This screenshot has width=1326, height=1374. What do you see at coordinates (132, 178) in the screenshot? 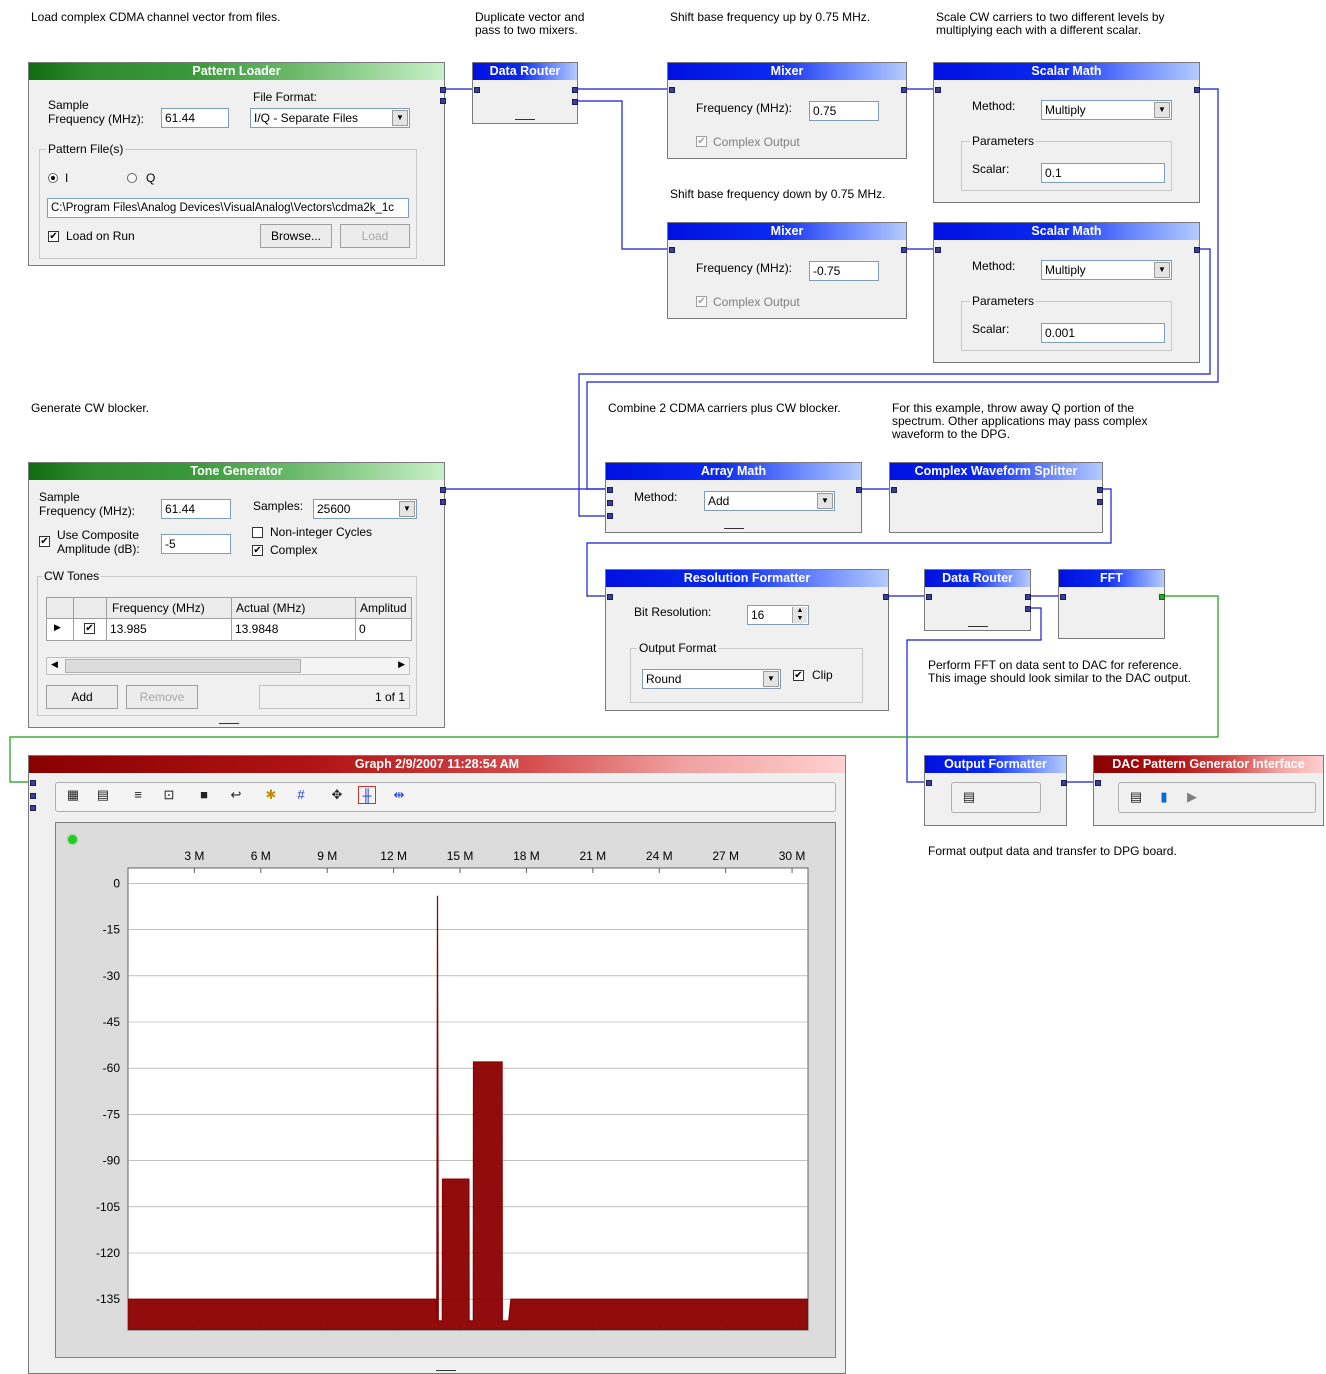
I see `radio-q` at bounding box center [132, 178].